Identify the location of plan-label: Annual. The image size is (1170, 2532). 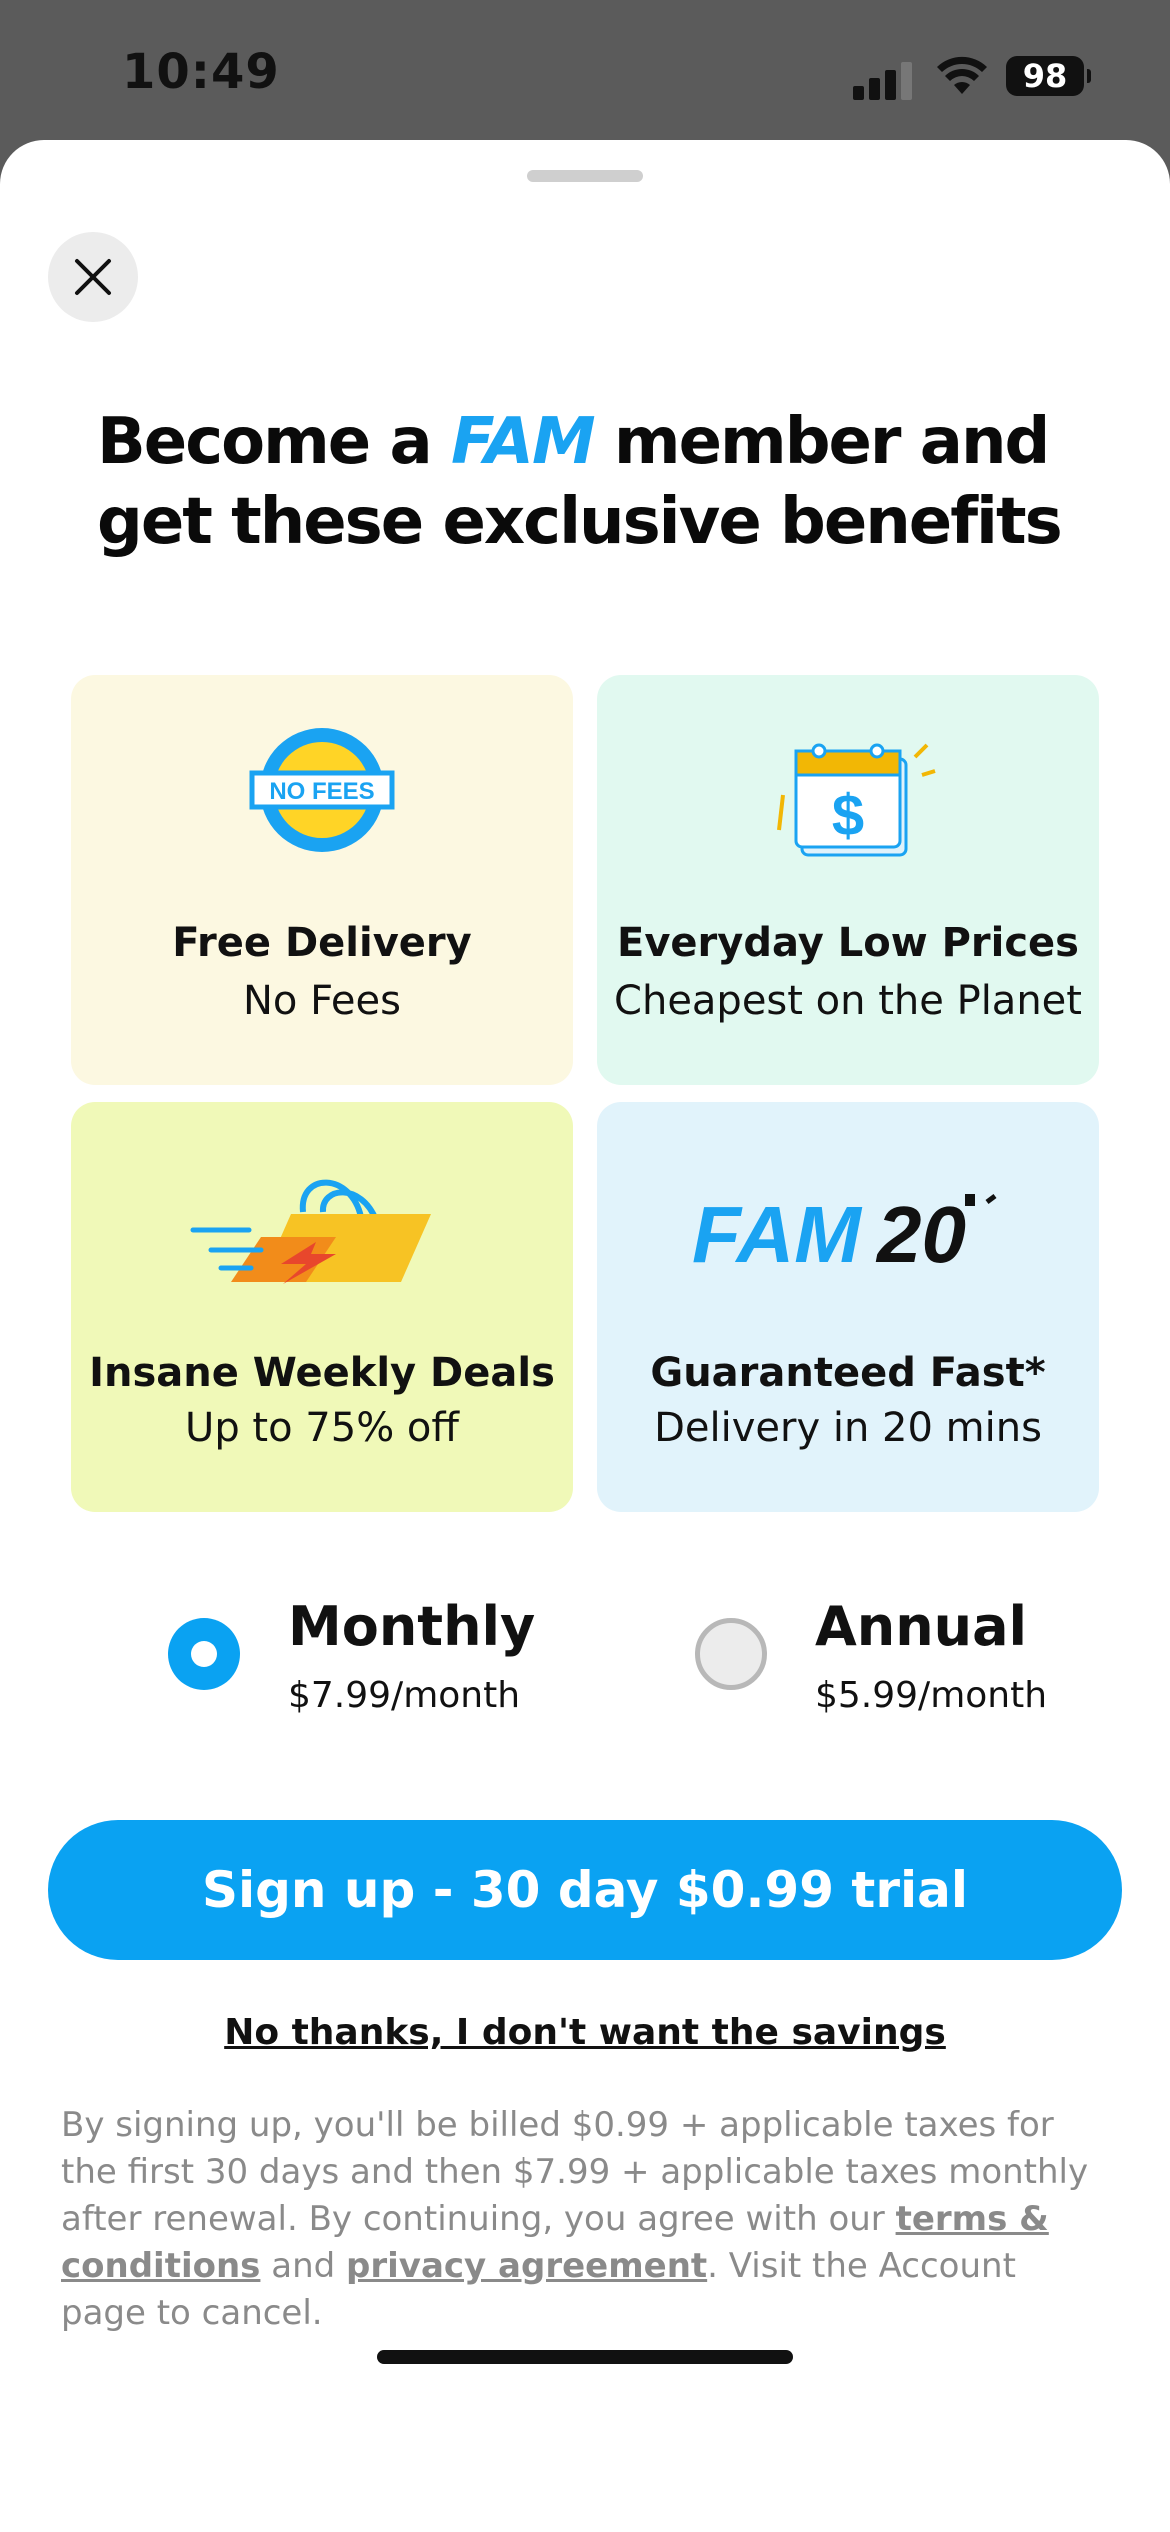
(921, 1626).